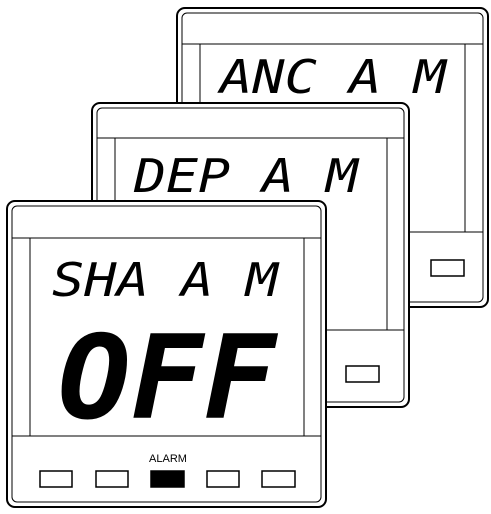 The width and height of the screenshot is (491, 514). Describe the element at coordinates (447, 268) in the screenshot. I see `anc-button` at that location.